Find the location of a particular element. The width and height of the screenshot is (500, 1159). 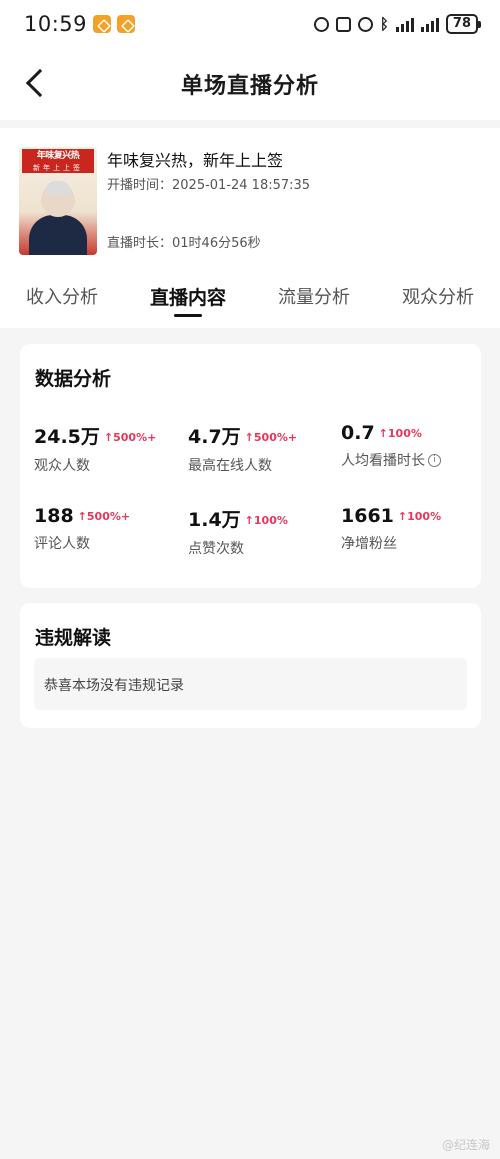

cover-host-body is located at coordinates (58, 235).